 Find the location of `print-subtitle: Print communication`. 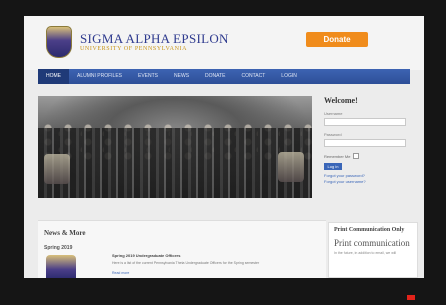

print-subtitle: Print communication is located at coordinates (372, 243).